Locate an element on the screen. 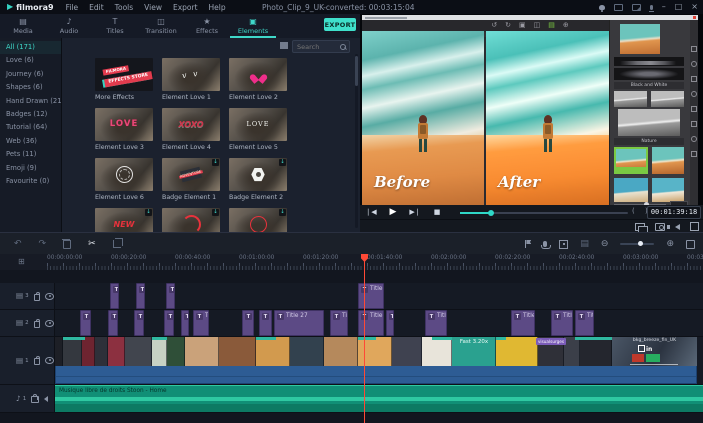 The width and height of the screenshot is (703, 423). category-item: Shapes (6) is located at coordinates (30, 87).